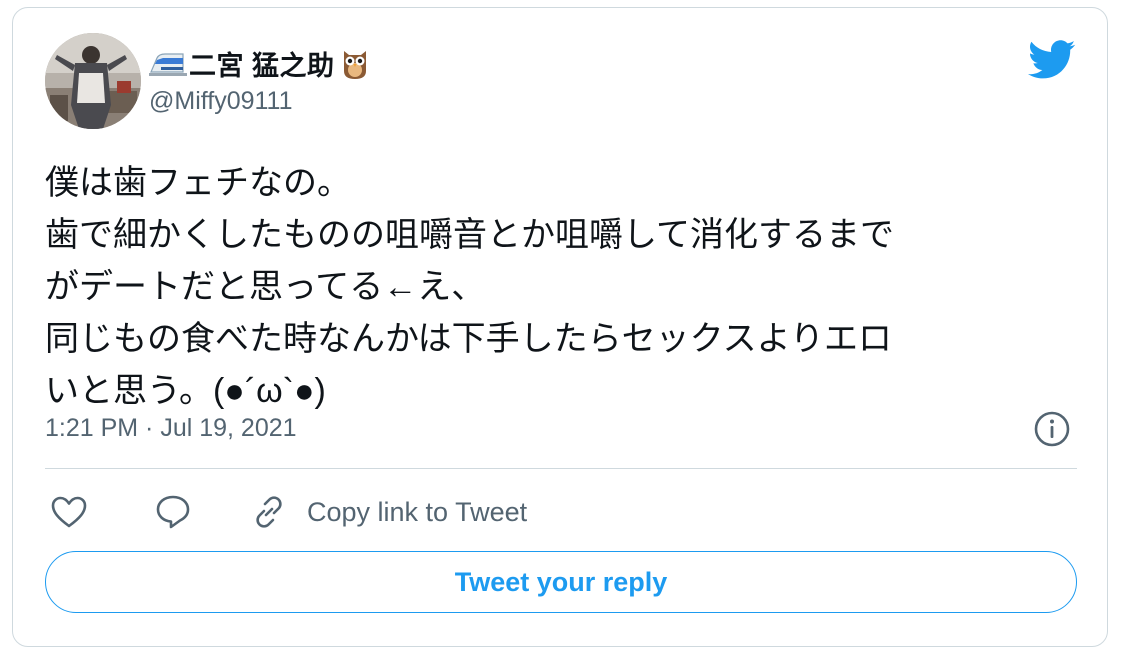  I want to click on owl-emoji-icon, so click(355, 63).